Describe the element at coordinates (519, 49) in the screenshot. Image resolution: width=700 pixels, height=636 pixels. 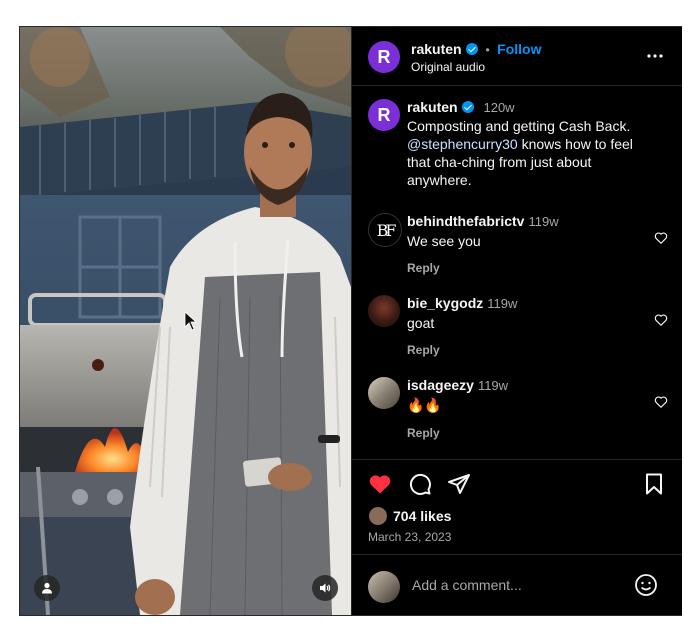
I see `follow-button: Follow` at that location.